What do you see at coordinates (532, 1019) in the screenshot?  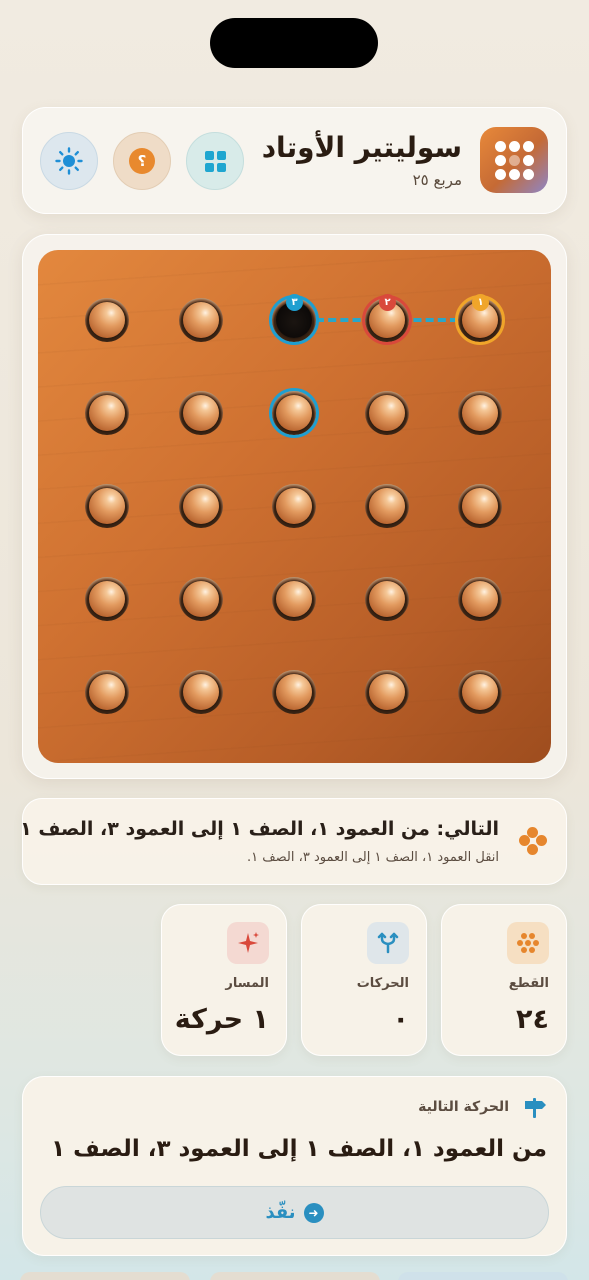 I see `stat-value: ٢٤` at bounding box center [532, 1019].